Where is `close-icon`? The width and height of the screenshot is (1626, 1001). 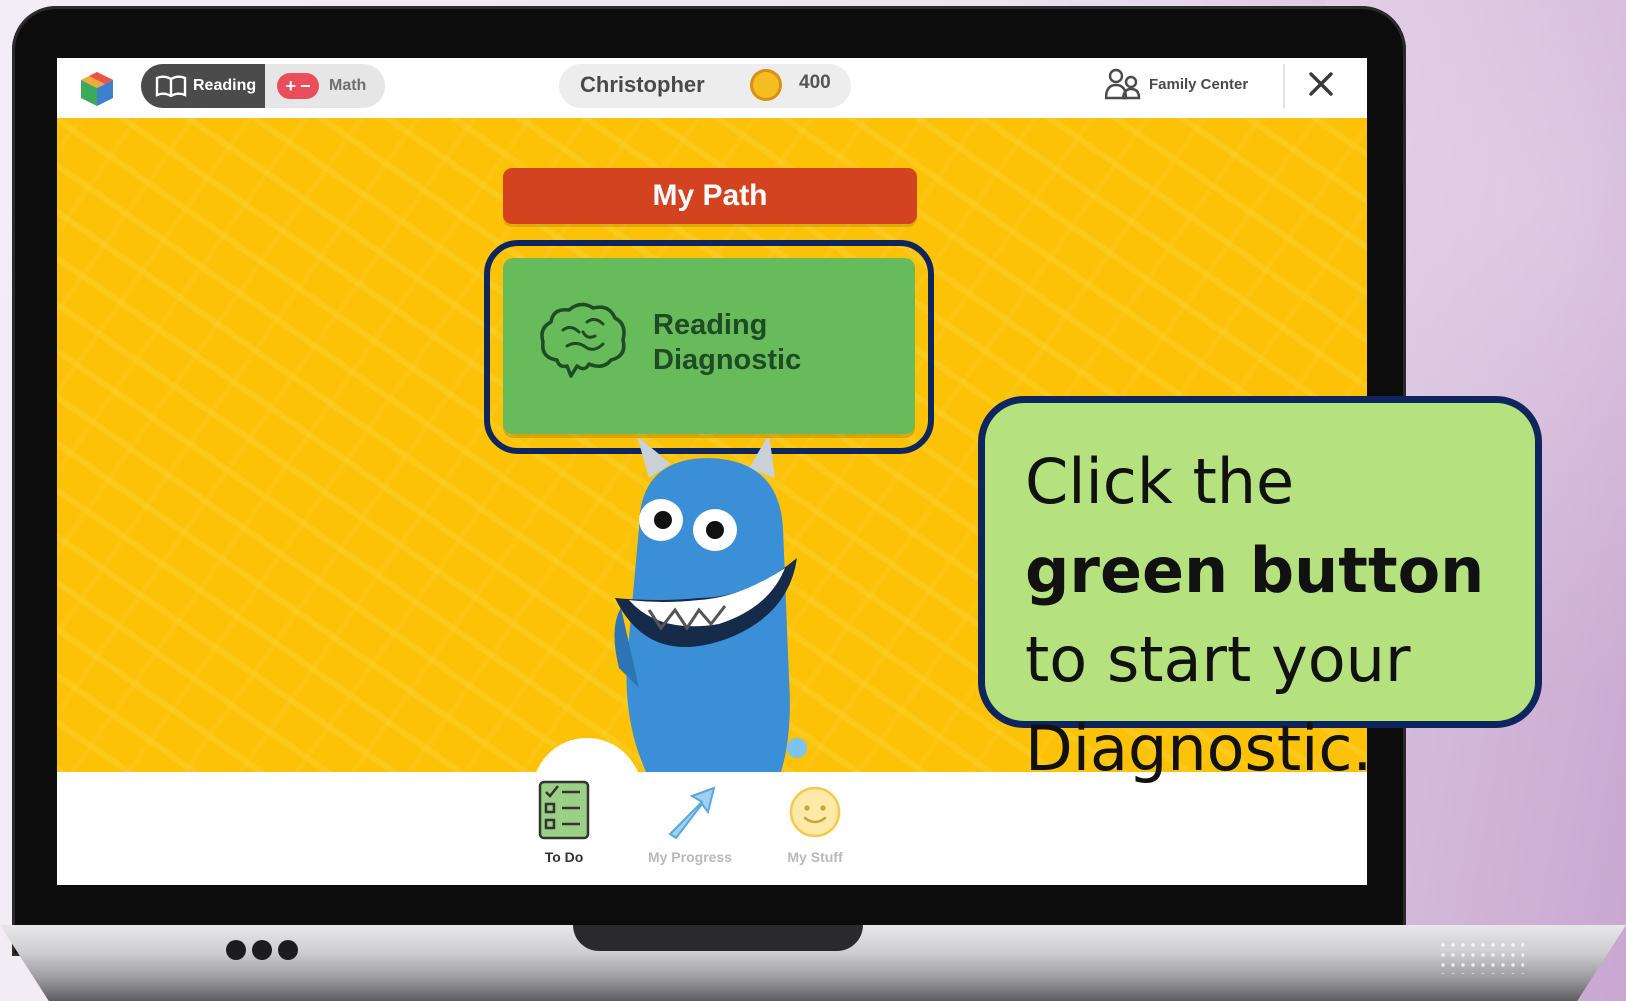
close-icon is located at coordinates (1321, 84).